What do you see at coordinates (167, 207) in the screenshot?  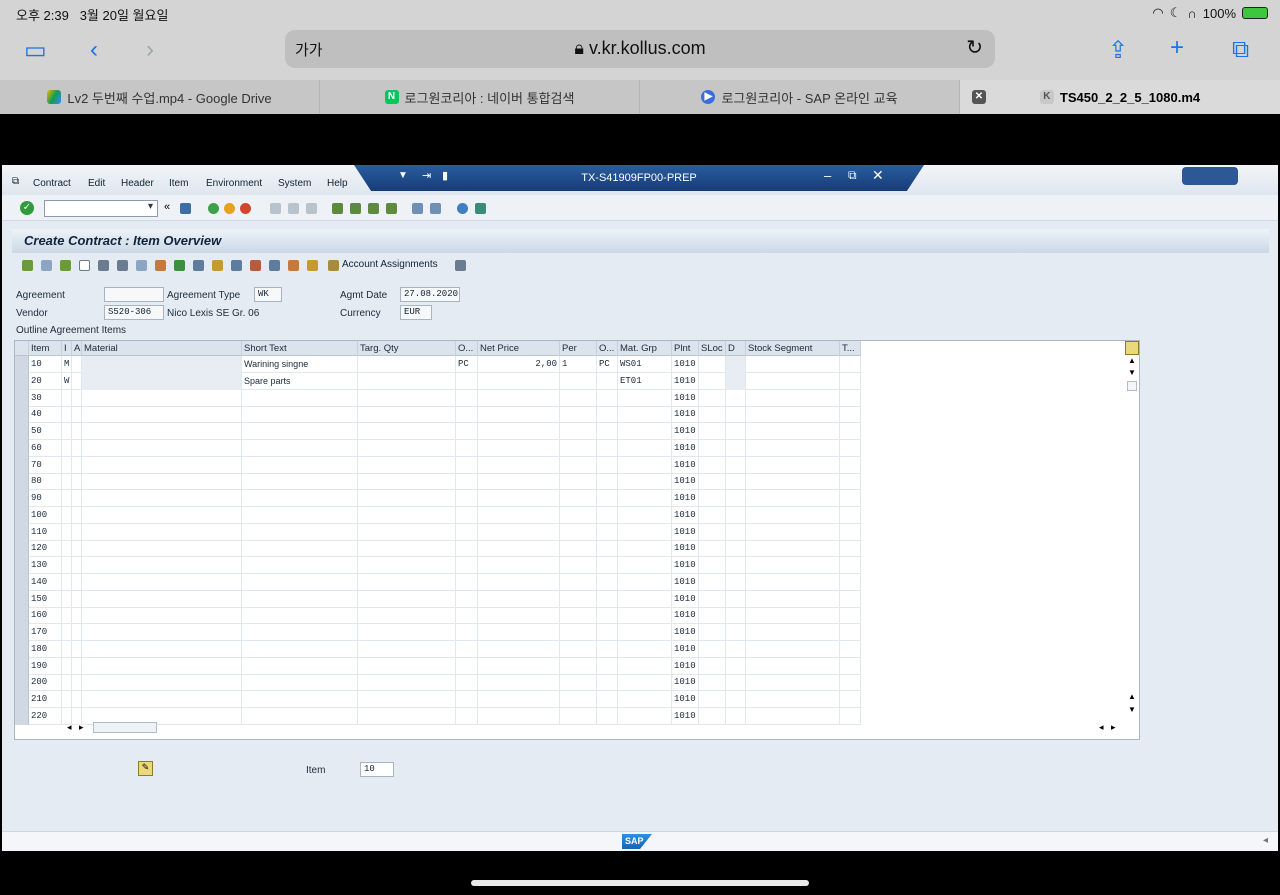 I see `collapse-icon: «` at bounding box center [167, 207].